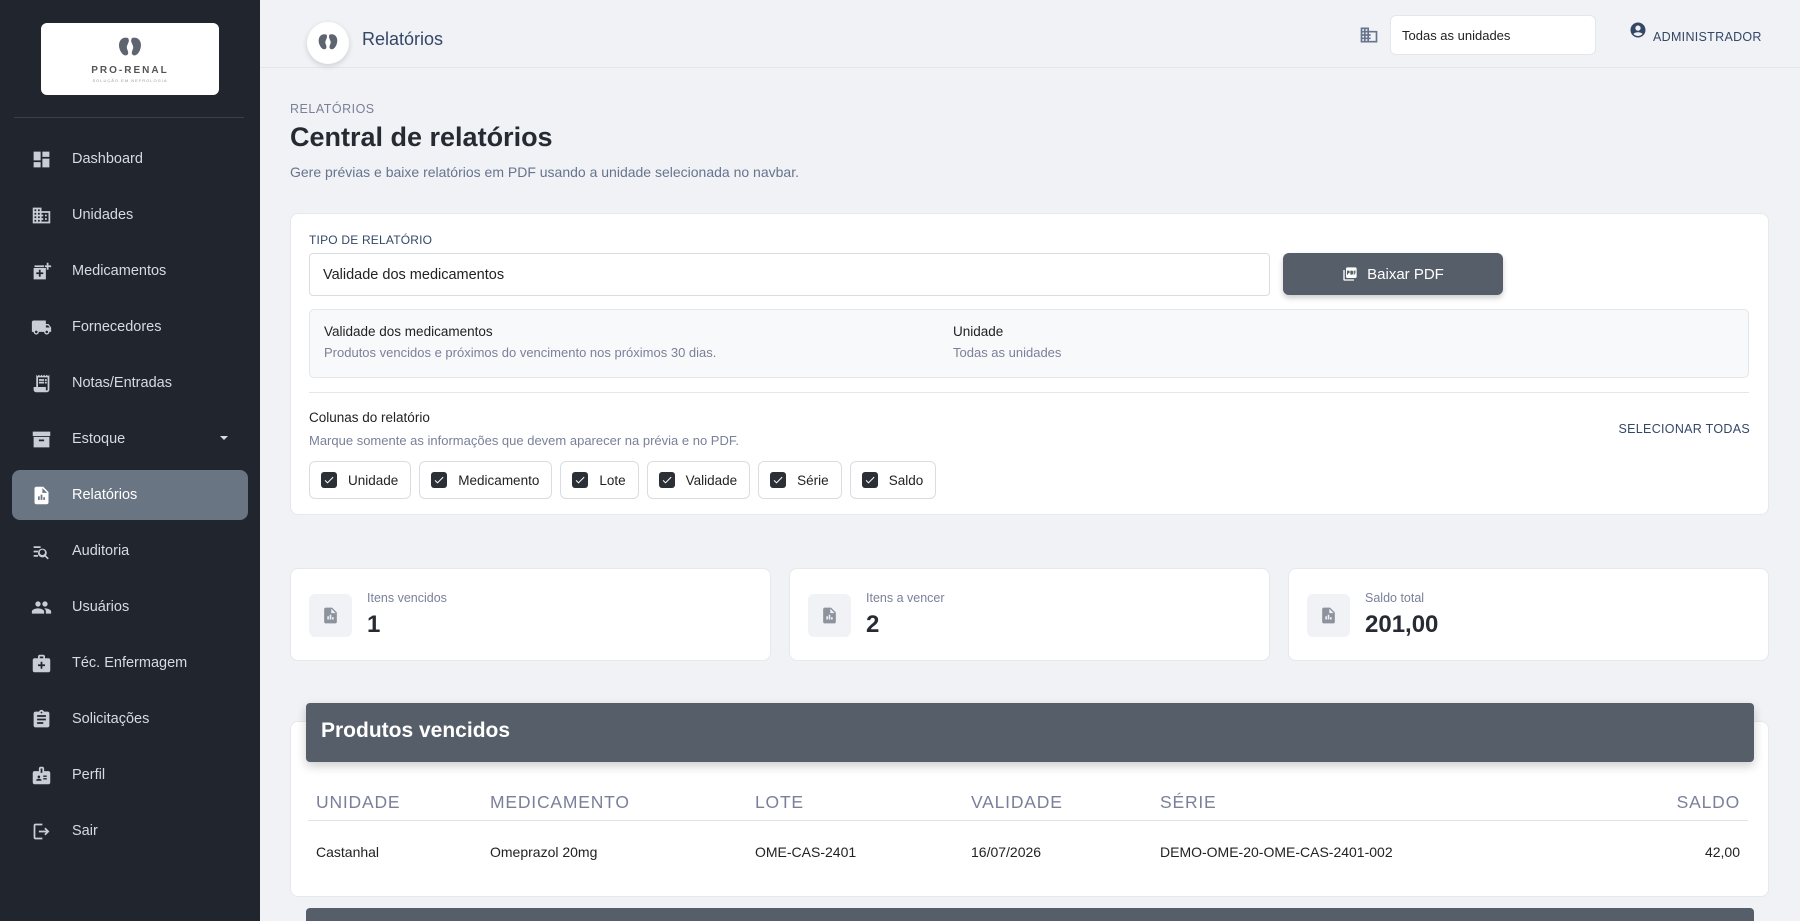 This screenshot has width=1800, height=921. I want to click on app-avatar, so click(328, 43).